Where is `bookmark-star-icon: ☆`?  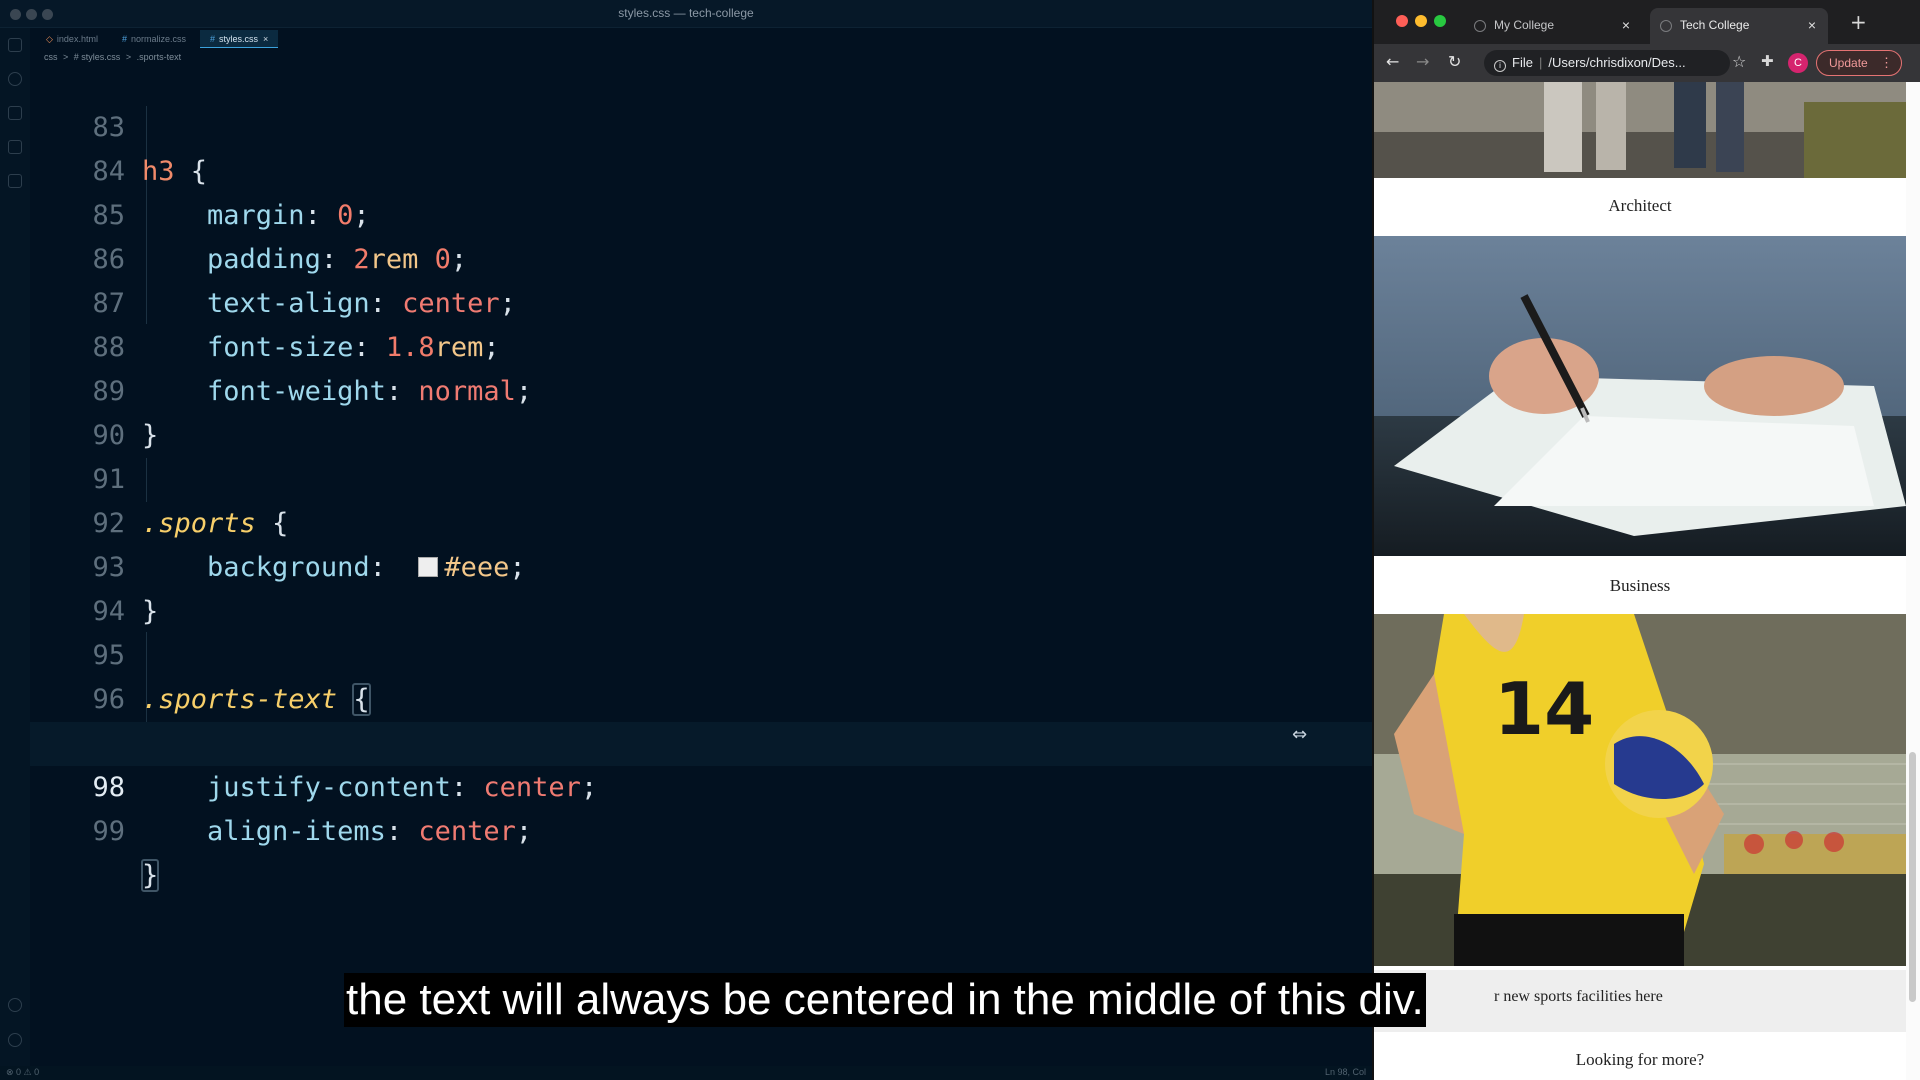
bookmark-star-icon: ☆ is located at coordinates (1739, 61).